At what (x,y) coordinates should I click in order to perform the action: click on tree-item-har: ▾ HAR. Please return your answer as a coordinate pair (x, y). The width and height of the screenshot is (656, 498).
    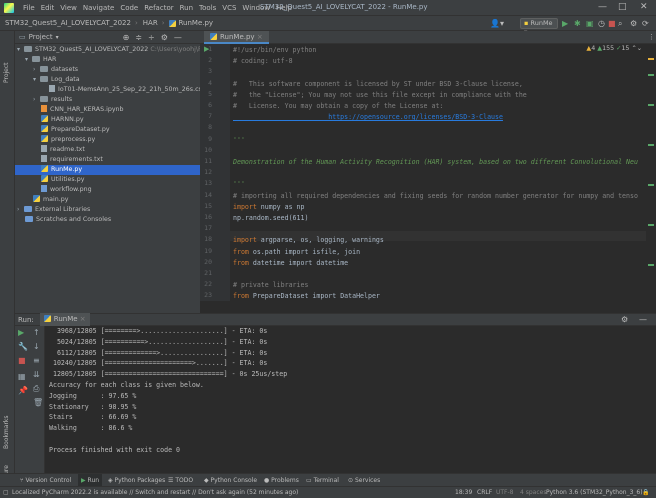
    Looking at the image, I should click on (40, 60).